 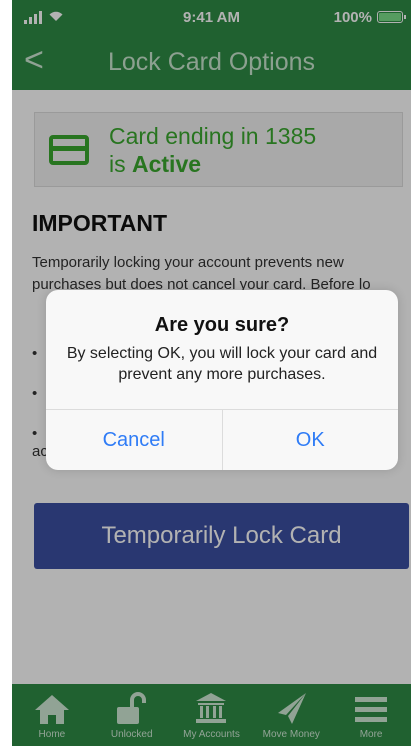 I want to click on ok-button: OK, so click(x=310, y=440).